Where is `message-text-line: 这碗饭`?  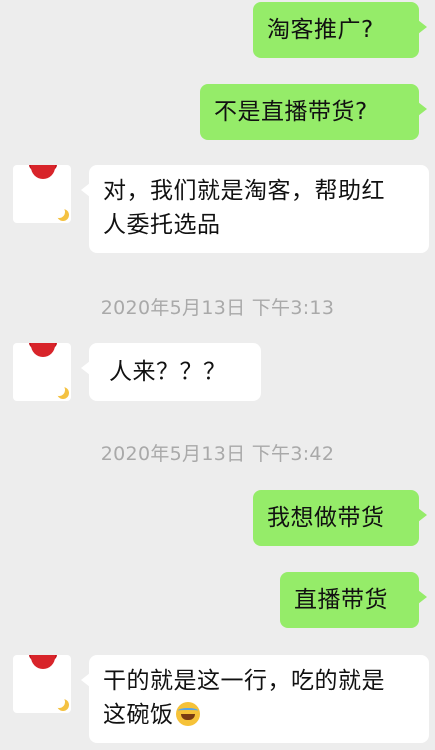 message-text-line: 这碗饭 is located at coordinates (259, 715).